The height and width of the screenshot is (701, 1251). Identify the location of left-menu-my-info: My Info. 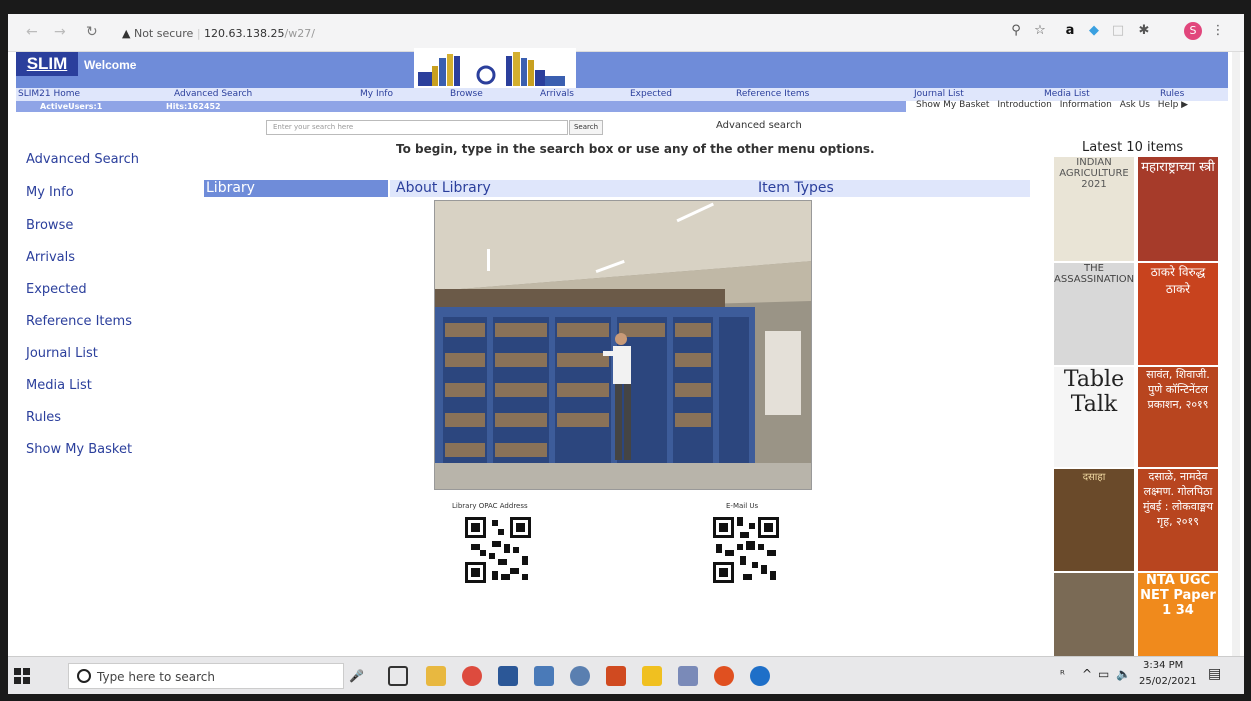
(50, 192).